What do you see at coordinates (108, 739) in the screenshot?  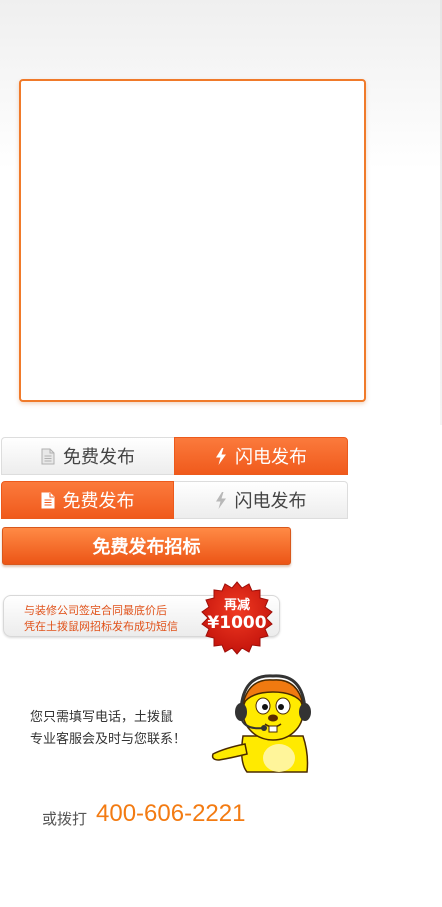 I see `contact-line-2: 专业客服会及时与您联系！` at bounding box center [108, 739].